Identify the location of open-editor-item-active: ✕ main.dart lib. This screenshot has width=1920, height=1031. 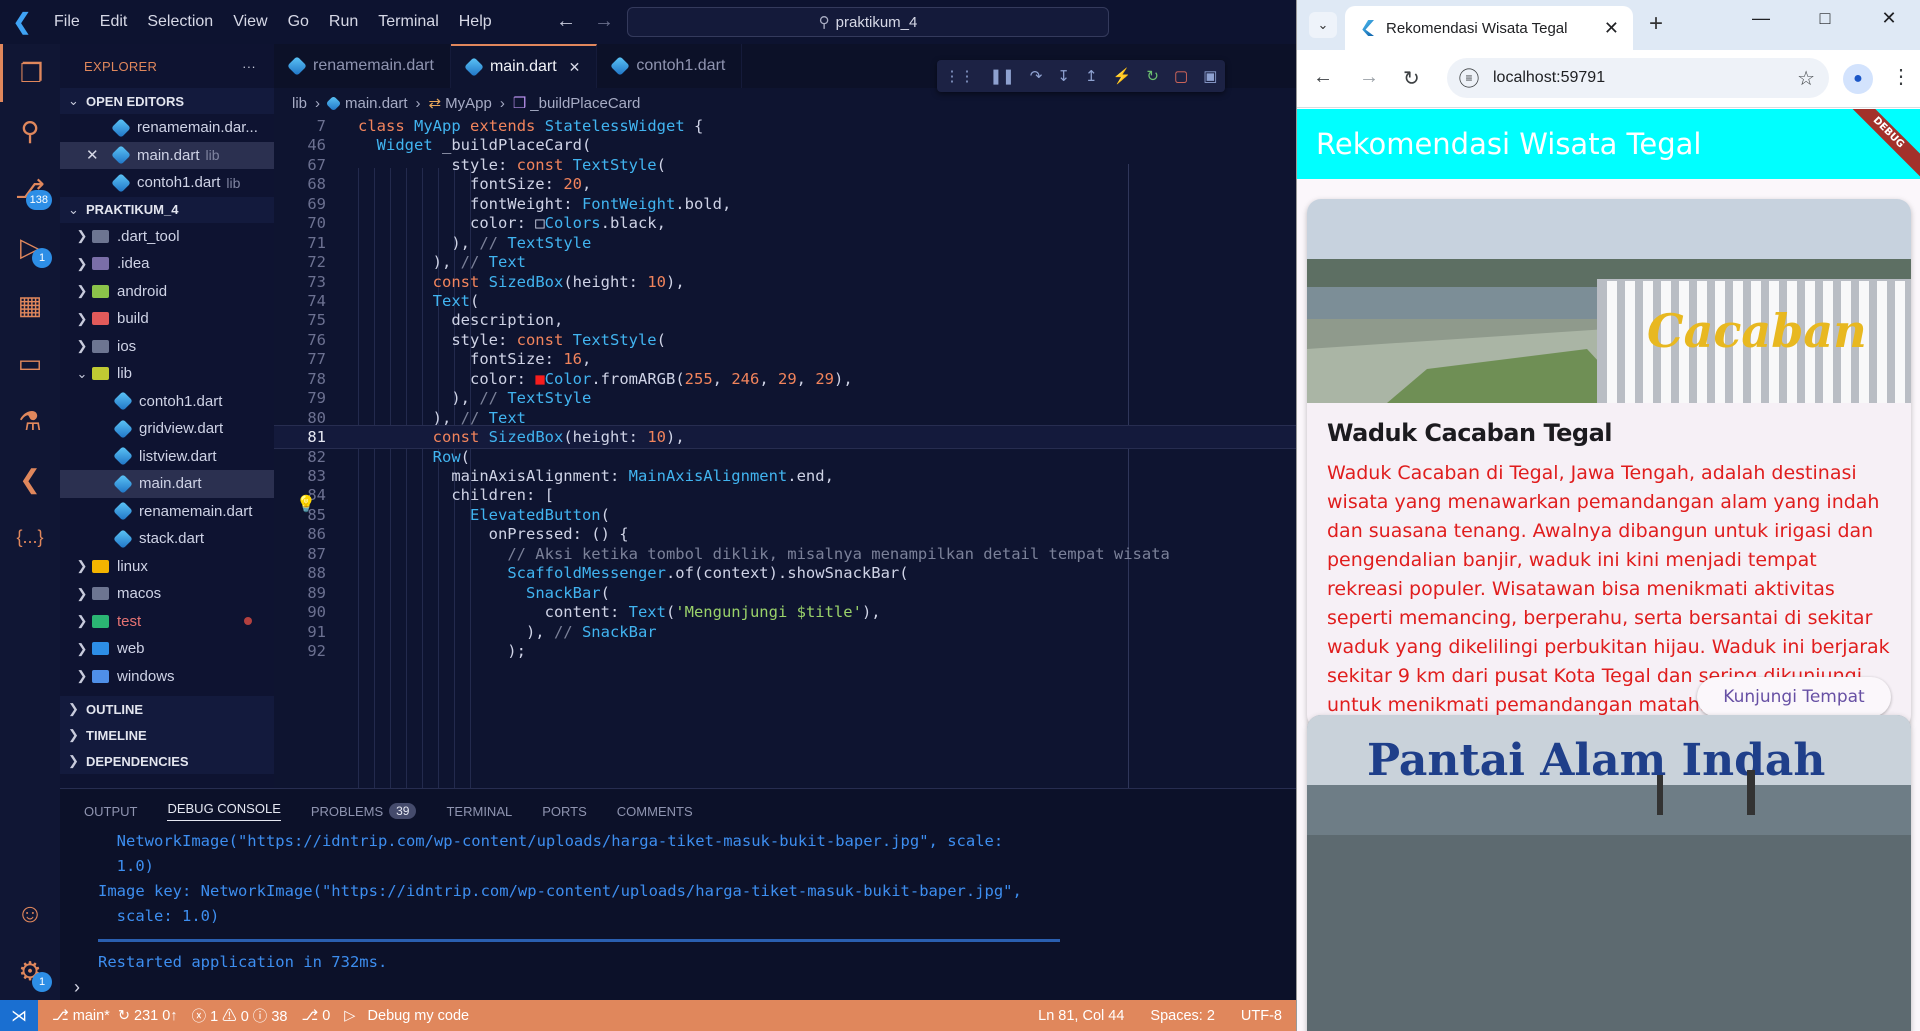
(167, 155).